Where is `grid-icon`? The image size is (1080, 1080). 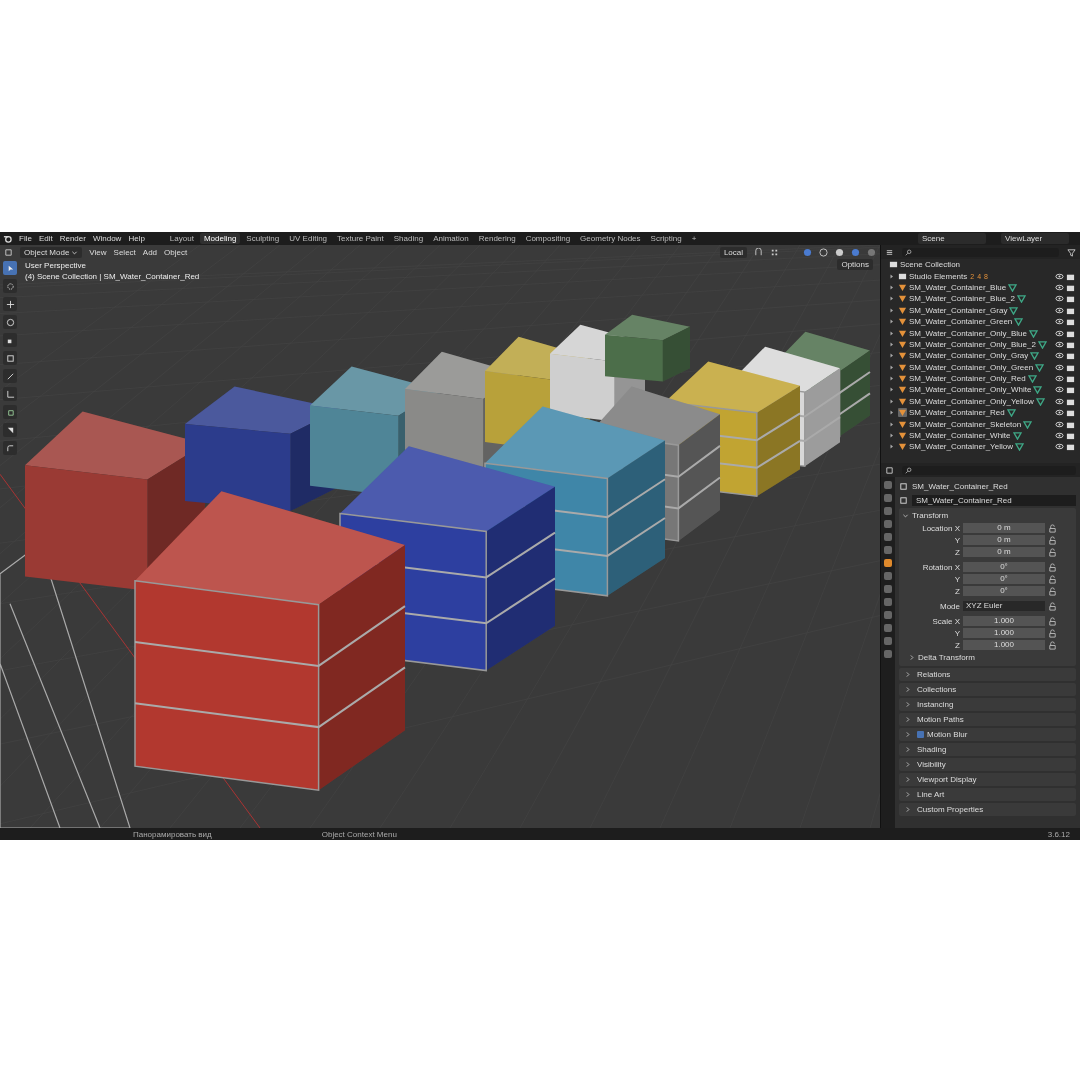 grid-icon is located at coordinates (774, 252).